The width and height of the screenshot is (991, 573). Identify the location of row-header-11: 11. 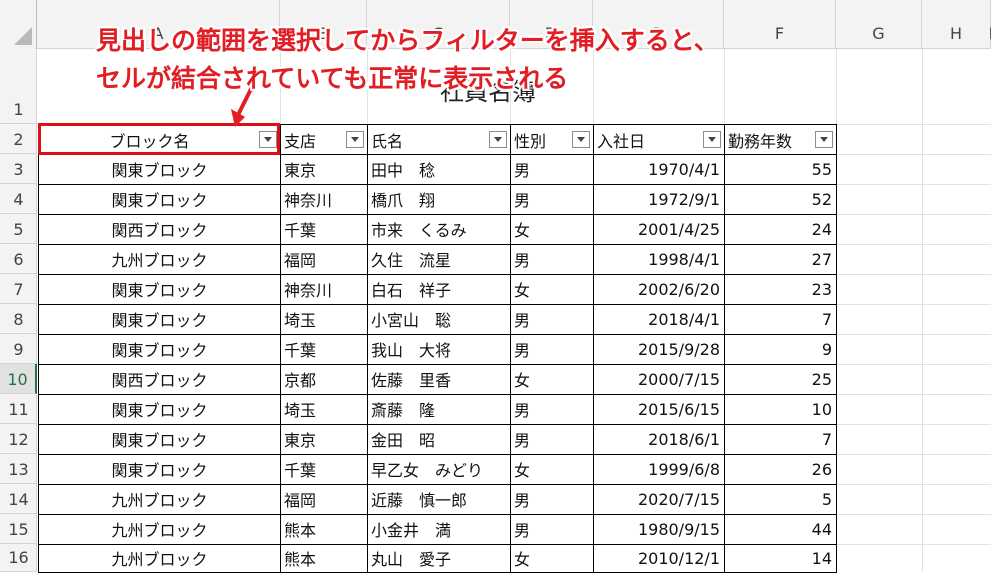
(18, 409).